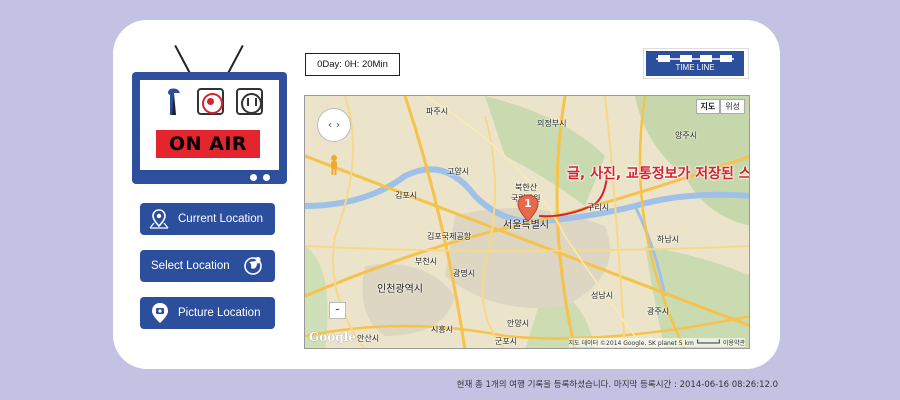 This screenshot has height=400, width=900. I want to click on picture-location-label: Picture Location, so click(219, 313).